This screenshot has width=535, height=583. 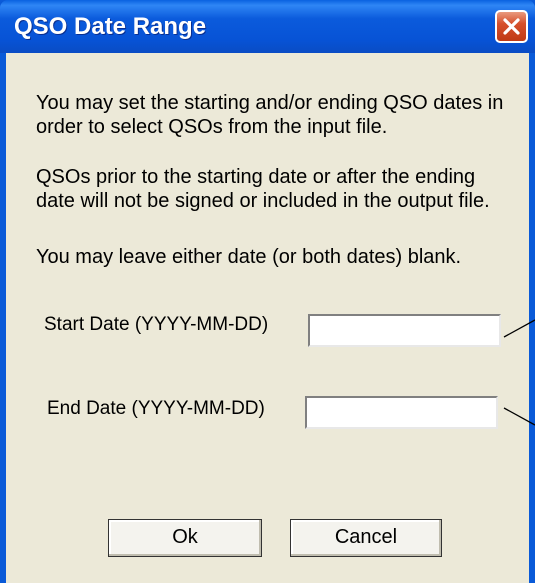 I want to click on start-callout-line, so click(x=519, y=328).